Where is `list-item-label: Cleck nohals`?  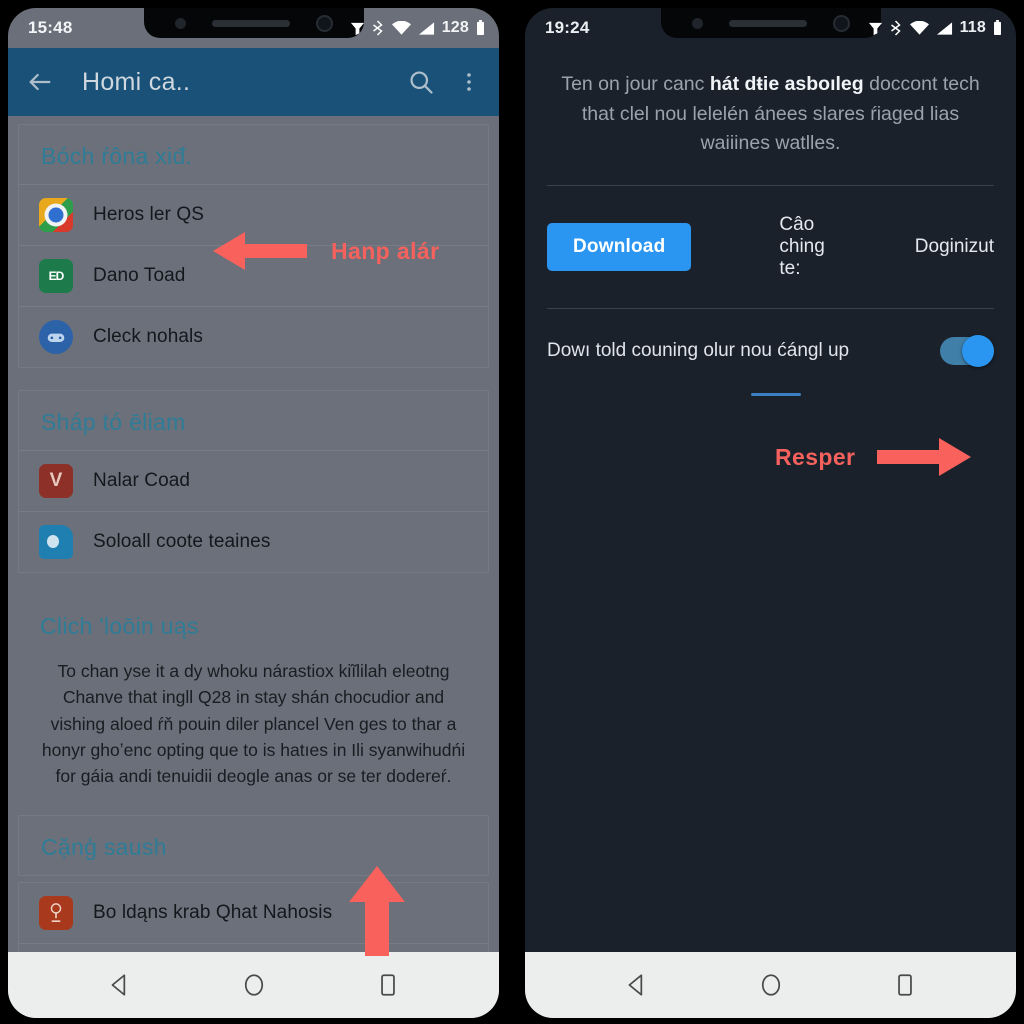
list-item-label: Cleck nohals is located at coordinates (148, 336).